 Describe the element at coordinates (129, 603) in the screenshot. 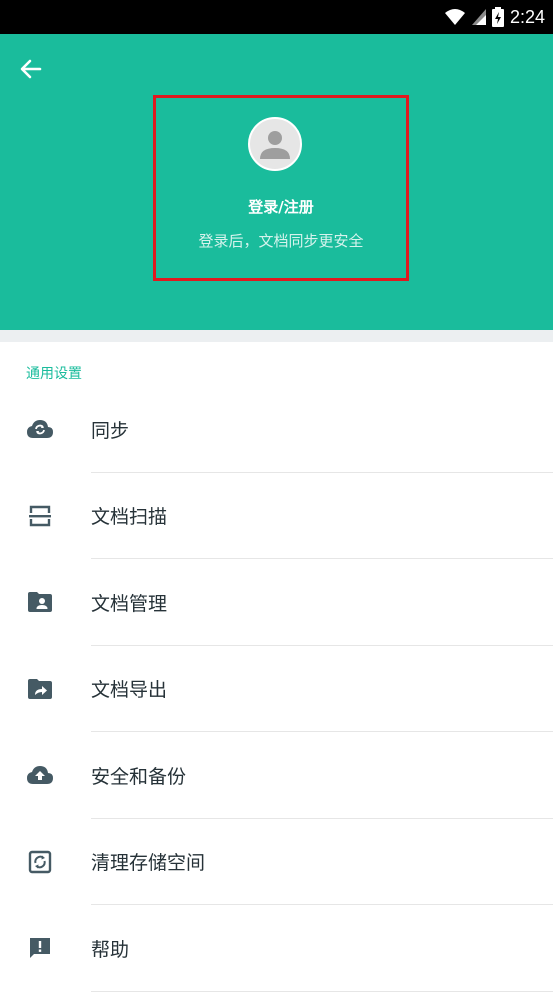

I see `settings-item-label: 文档管理` at that location.